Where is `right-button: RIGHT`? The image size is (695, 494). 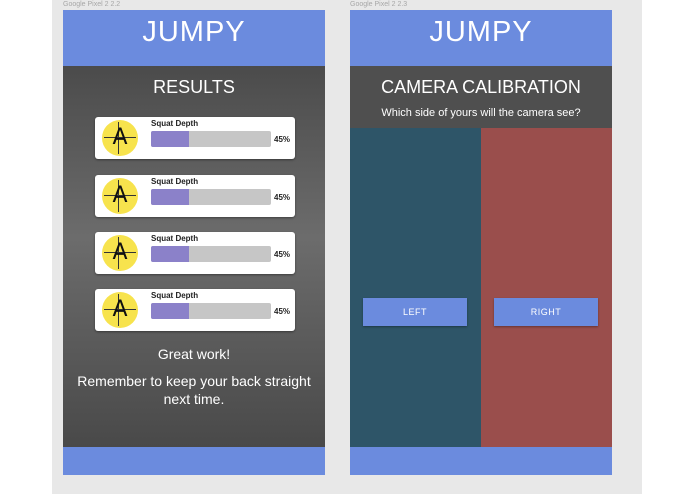
right-button: RIGHT is located at coordinates (546, 312).